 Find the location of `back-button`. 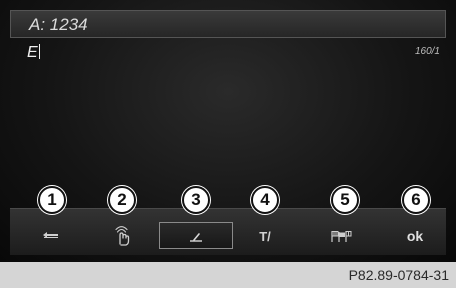

back-button is located at coordinates (51, 233).